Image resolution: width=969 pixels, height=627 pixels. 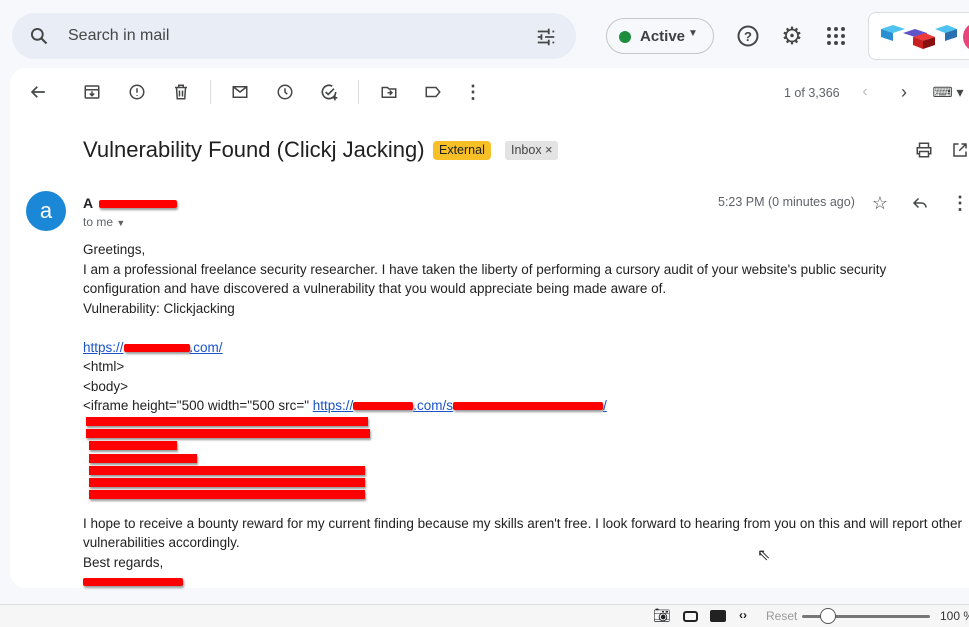 I want to click on open-new-window-icon, so click(x=959, y=150).